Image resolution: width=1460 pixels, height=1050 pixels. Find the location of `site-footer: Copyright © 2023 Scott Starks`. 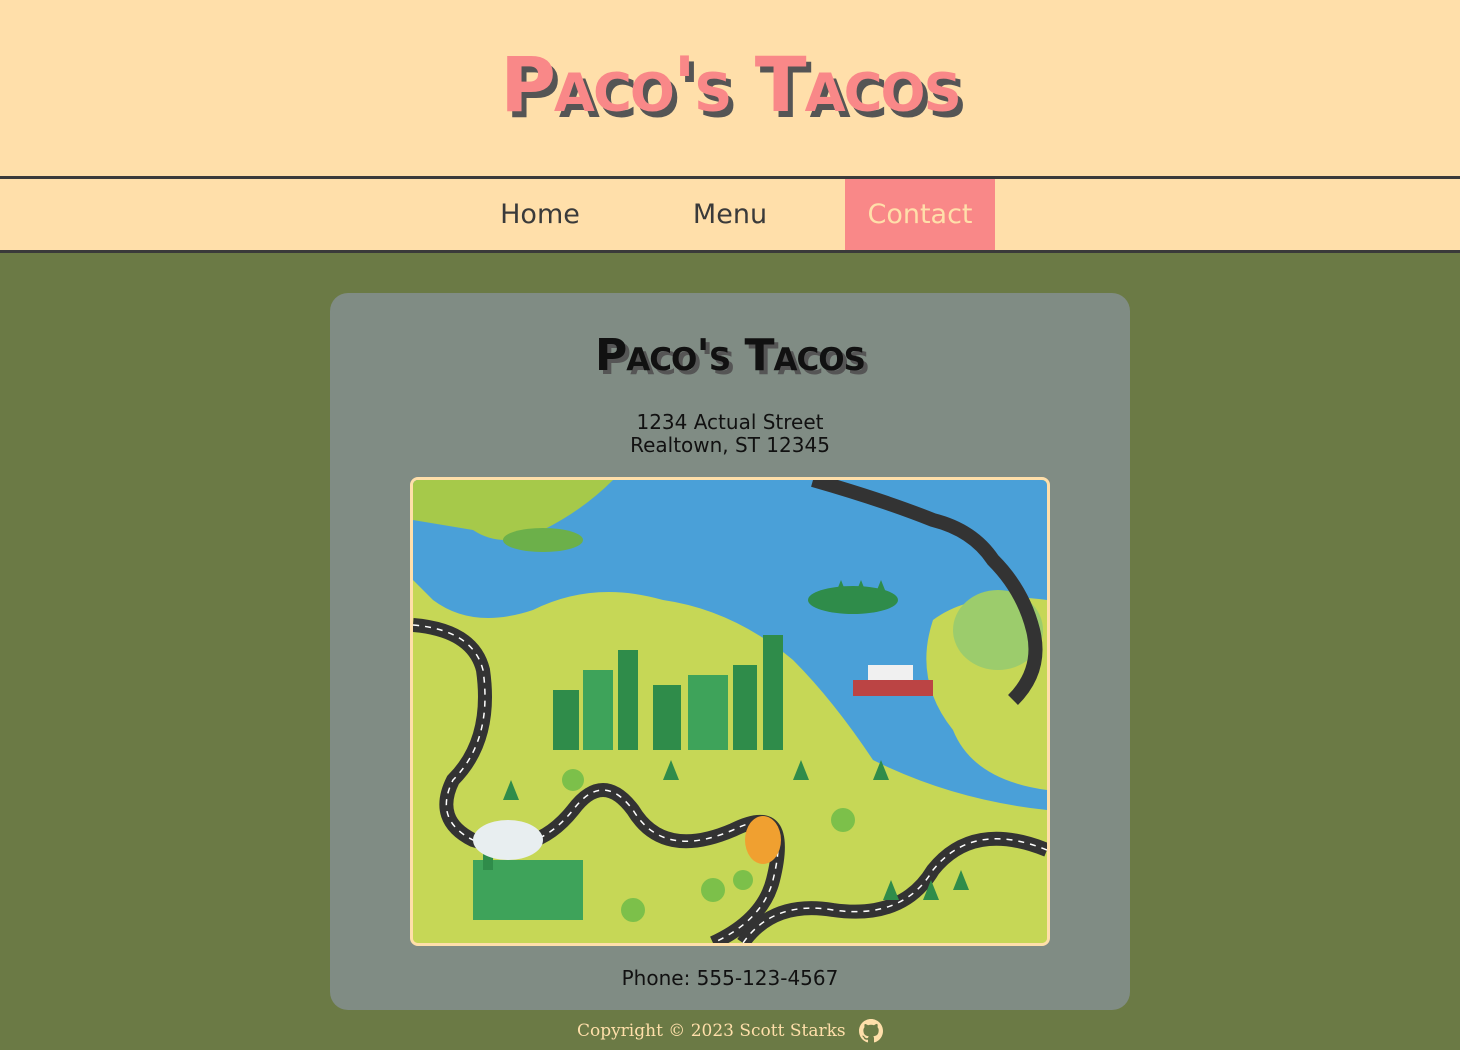

site-footer: Copyright © 2023 Scott Starks is located at coordinates (730, 1031).